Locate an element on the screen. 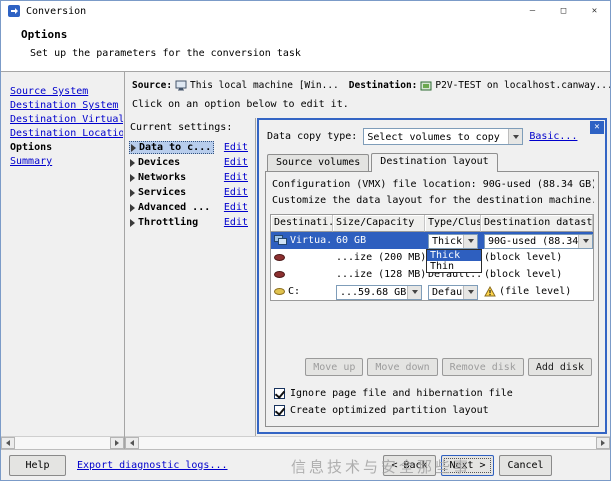  sidebar-item-summary: Summary is located at coordinates (66, 161).